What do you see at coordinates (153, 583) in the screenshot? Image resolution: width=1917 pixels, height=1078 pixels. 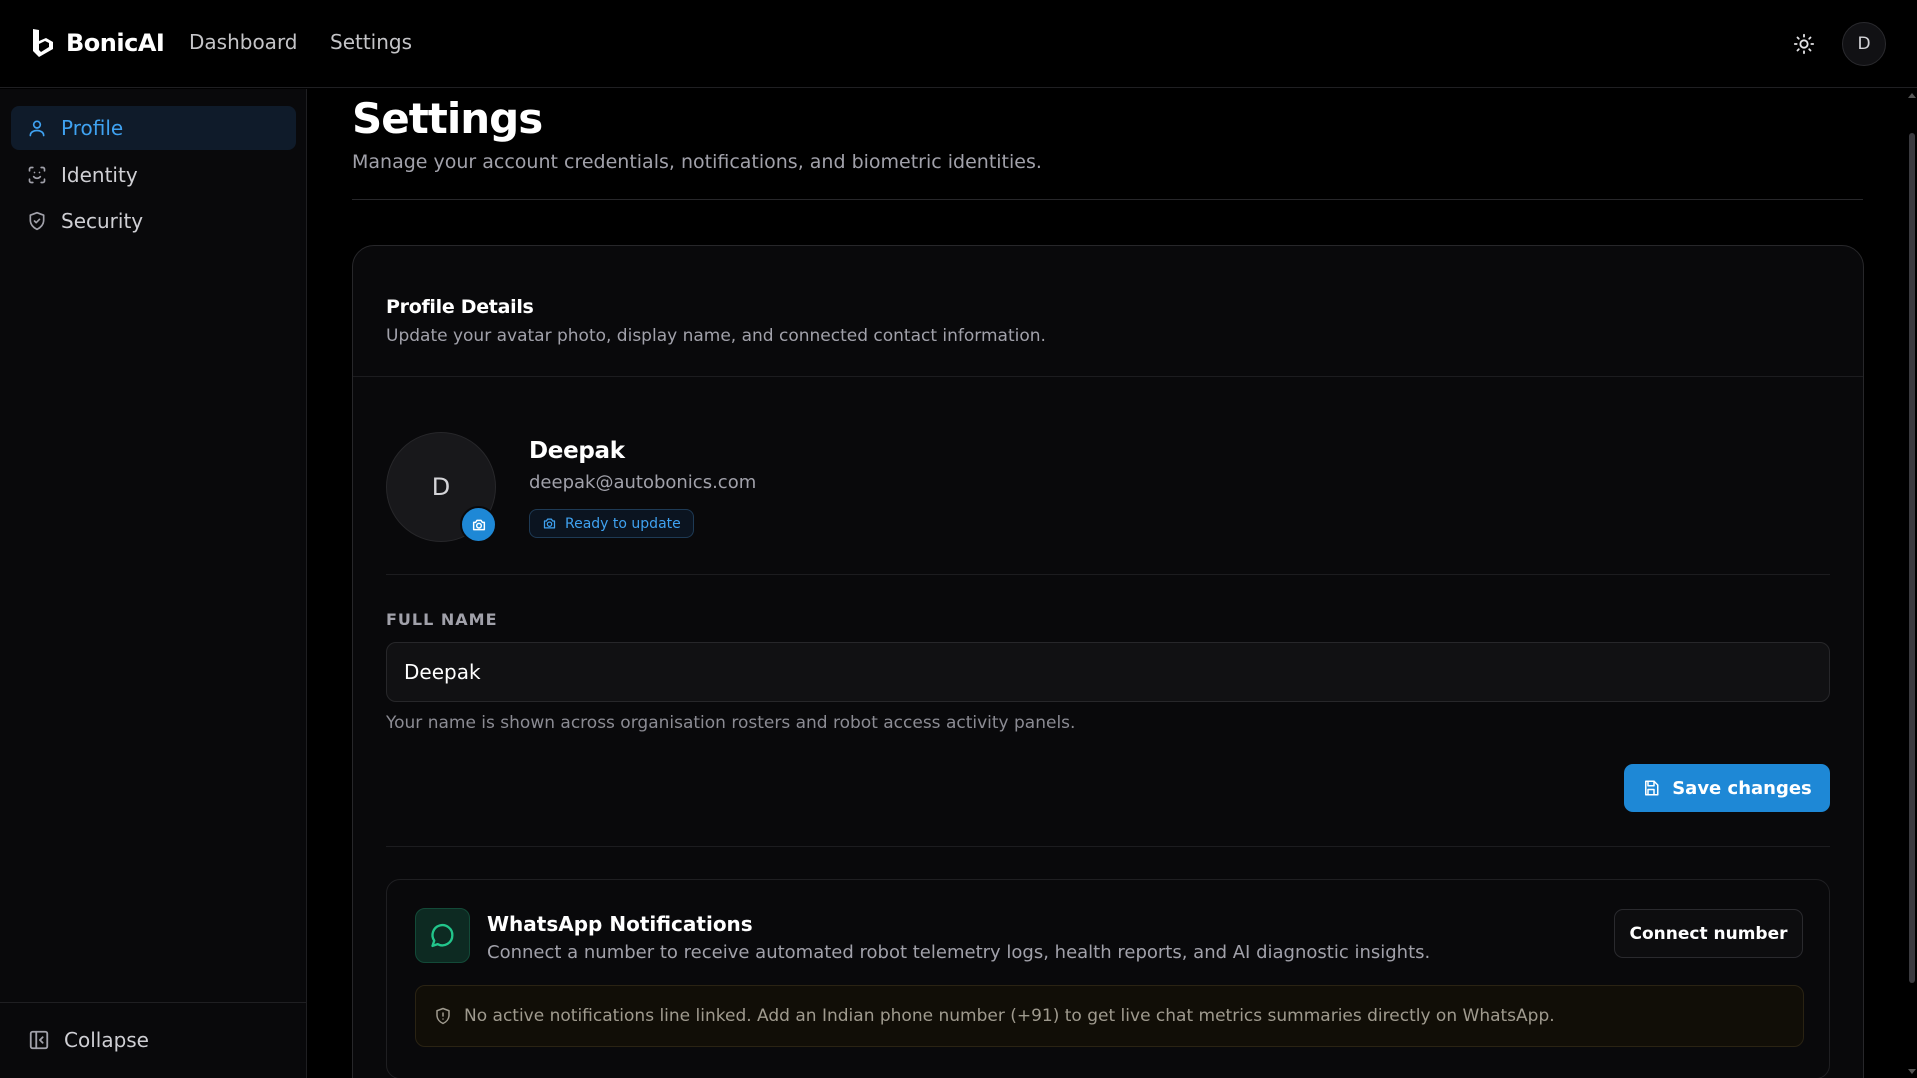 I see `sidebar: Profile Identity Security Collapse` at bounding box center [153, 583].